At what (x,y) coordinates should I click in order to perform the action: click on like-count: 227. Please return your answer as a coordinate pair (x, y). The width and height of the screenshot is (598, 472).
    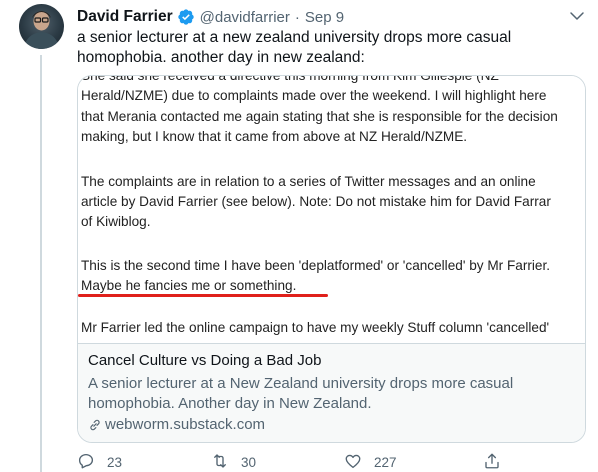
    Looking at the image, I should click on (385, 462).